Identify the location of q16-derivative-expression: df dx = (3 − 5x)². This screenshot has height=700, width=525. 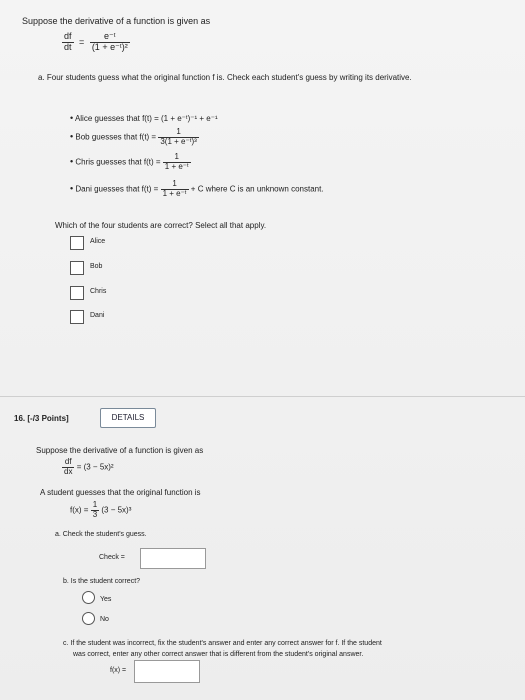
(88, 466).